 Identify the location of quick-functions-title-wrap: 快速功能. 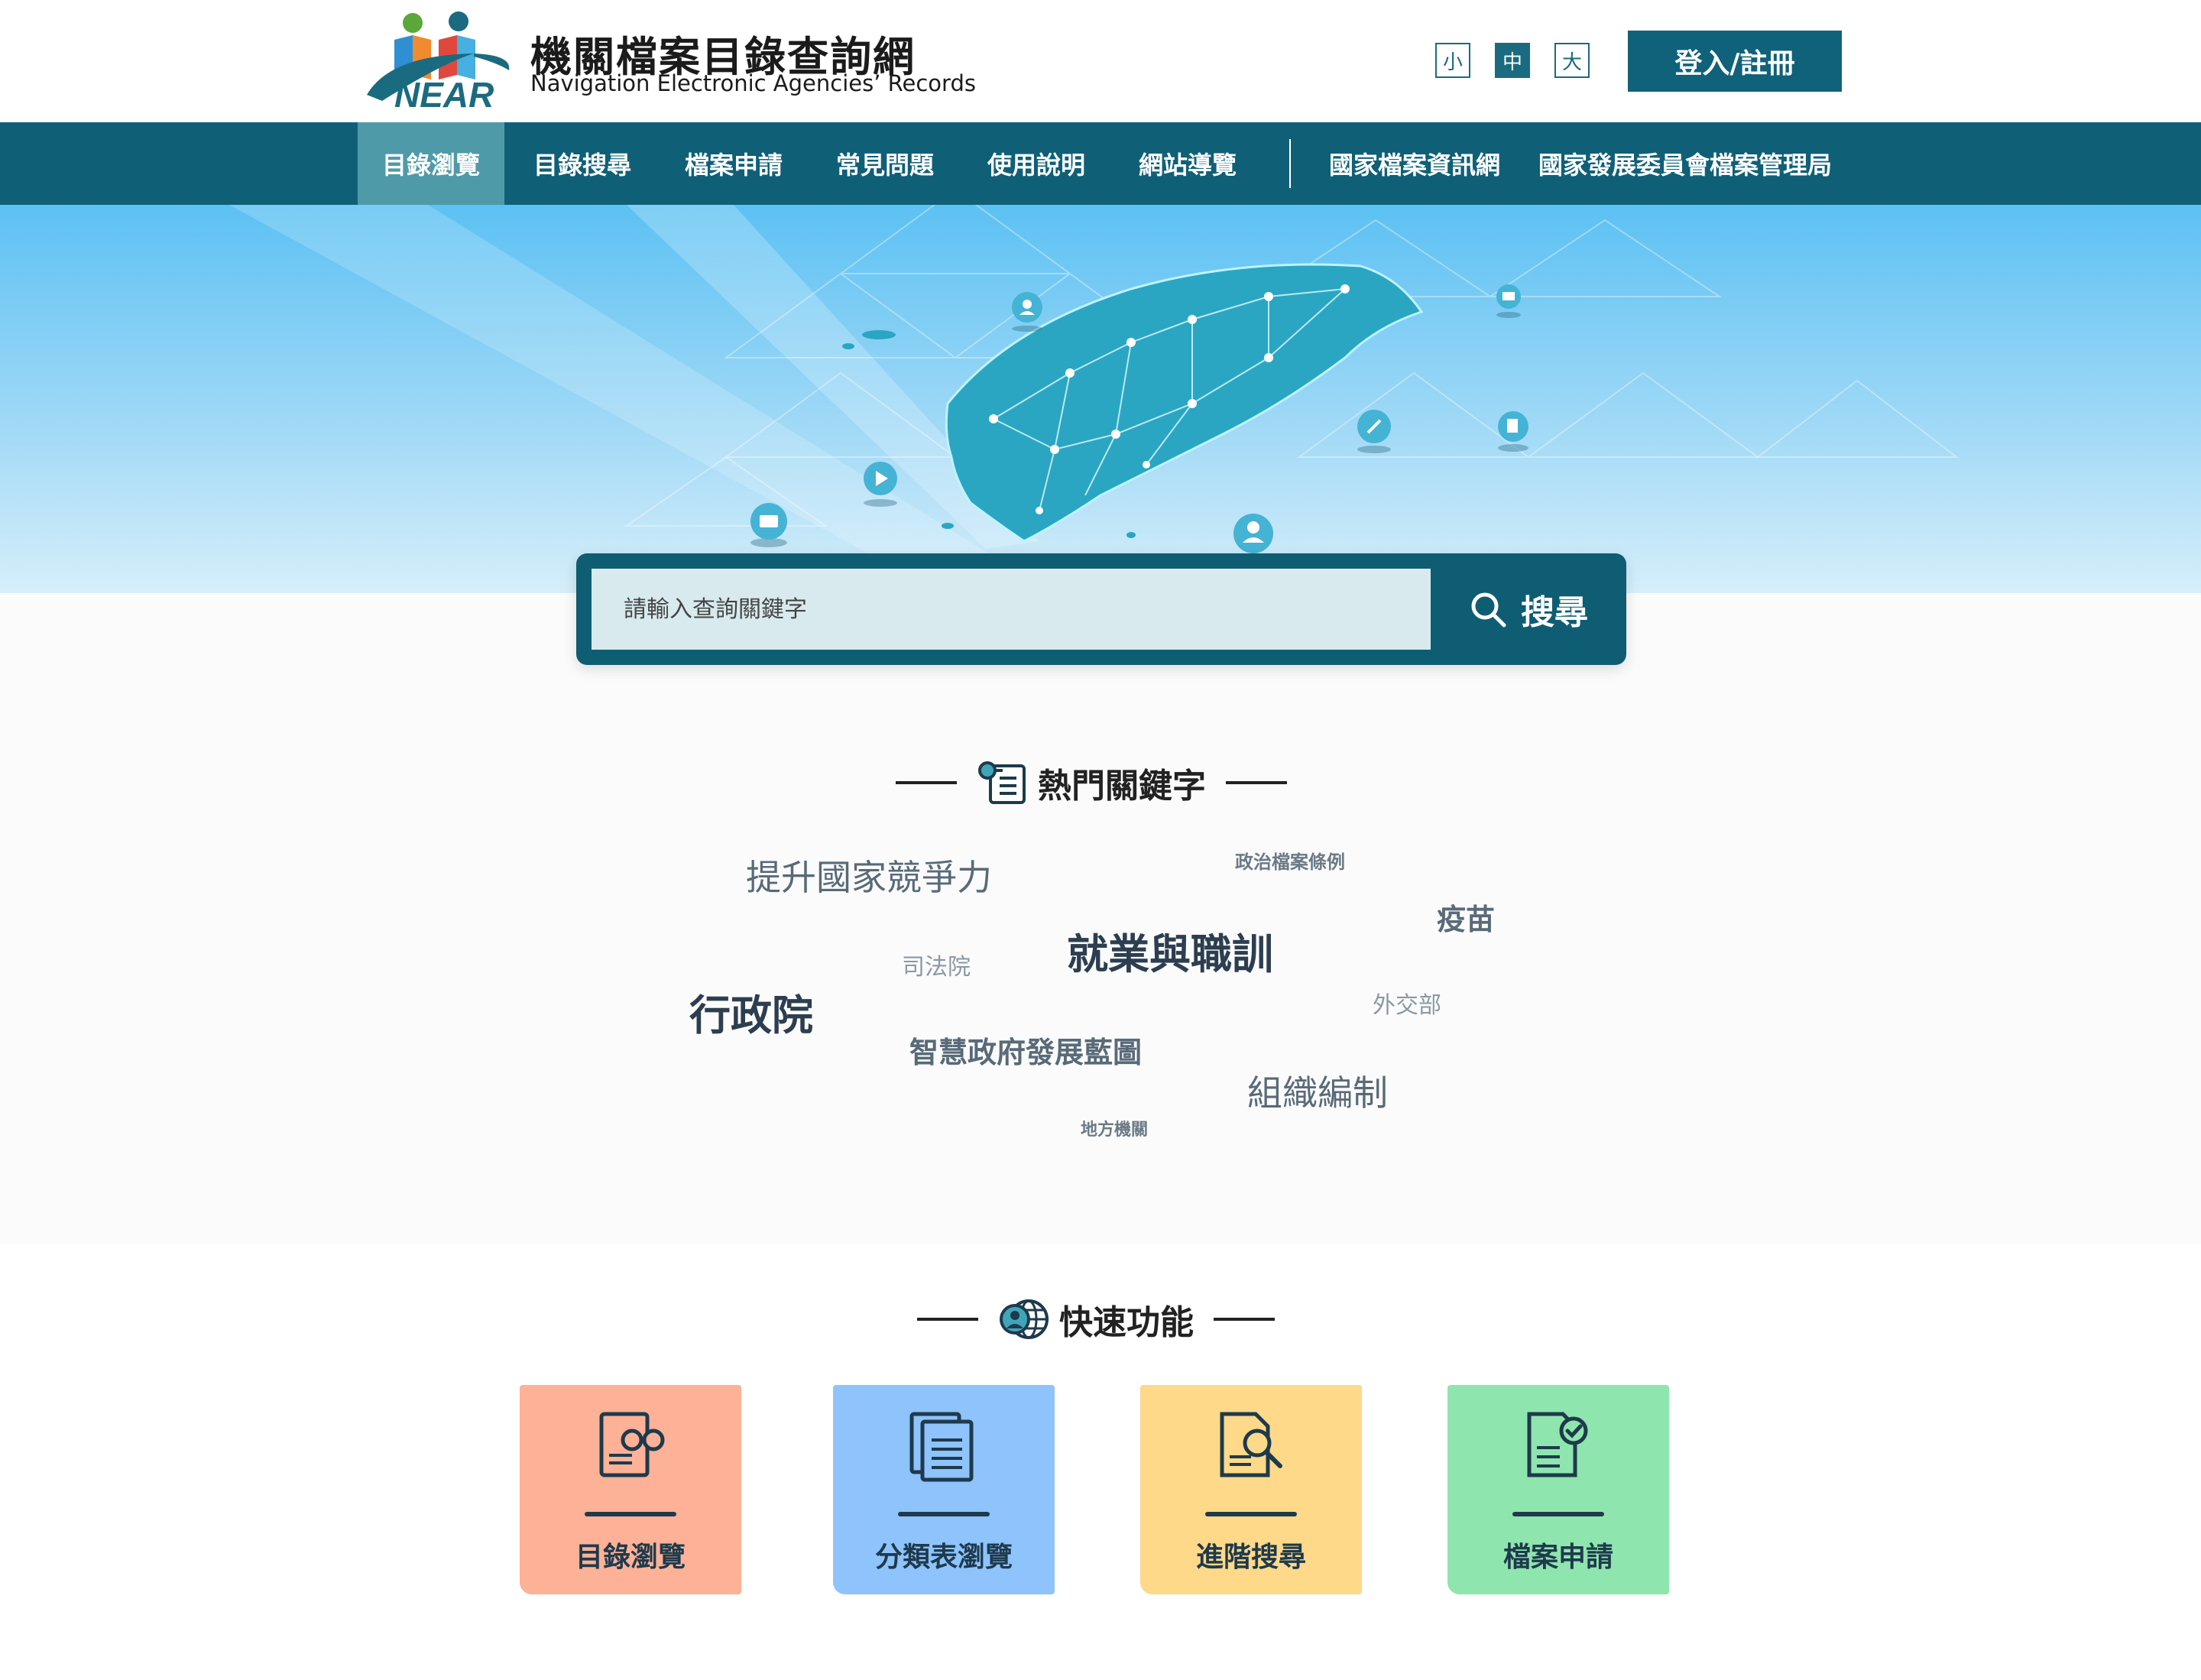
(1096, 1319).